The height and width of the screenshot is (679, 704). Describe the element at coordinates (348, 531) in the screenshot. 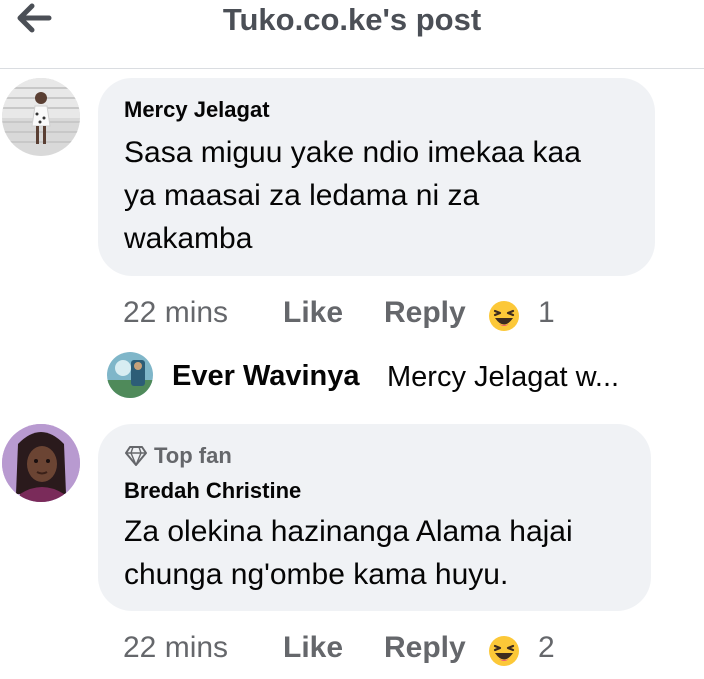

I see `comment-text-line: Za olekina hazinanga Alama hajai` at that location.